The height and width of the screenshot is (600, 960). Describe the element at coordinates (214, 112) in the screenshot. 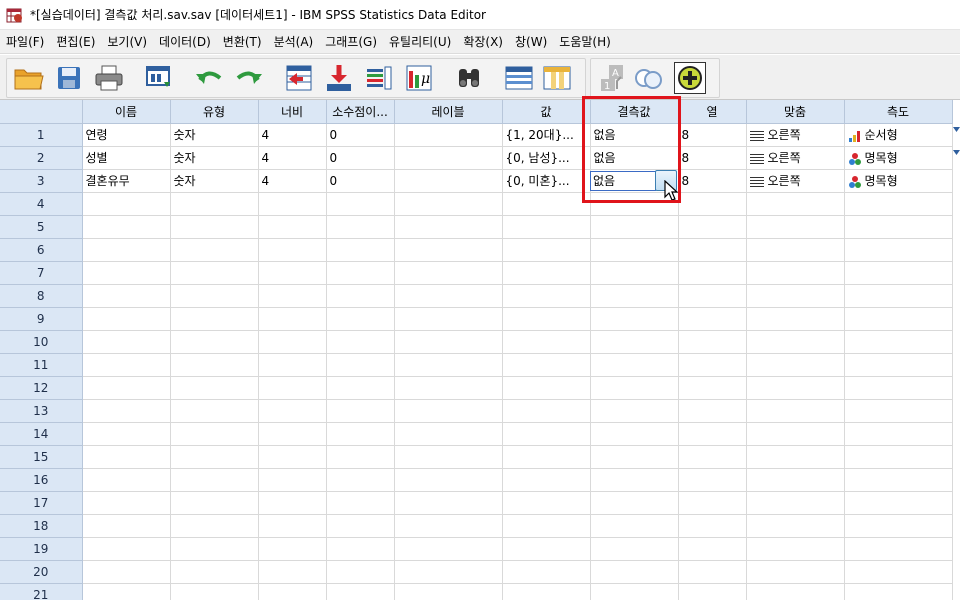

I see `col-header-type: 유형` at that location.